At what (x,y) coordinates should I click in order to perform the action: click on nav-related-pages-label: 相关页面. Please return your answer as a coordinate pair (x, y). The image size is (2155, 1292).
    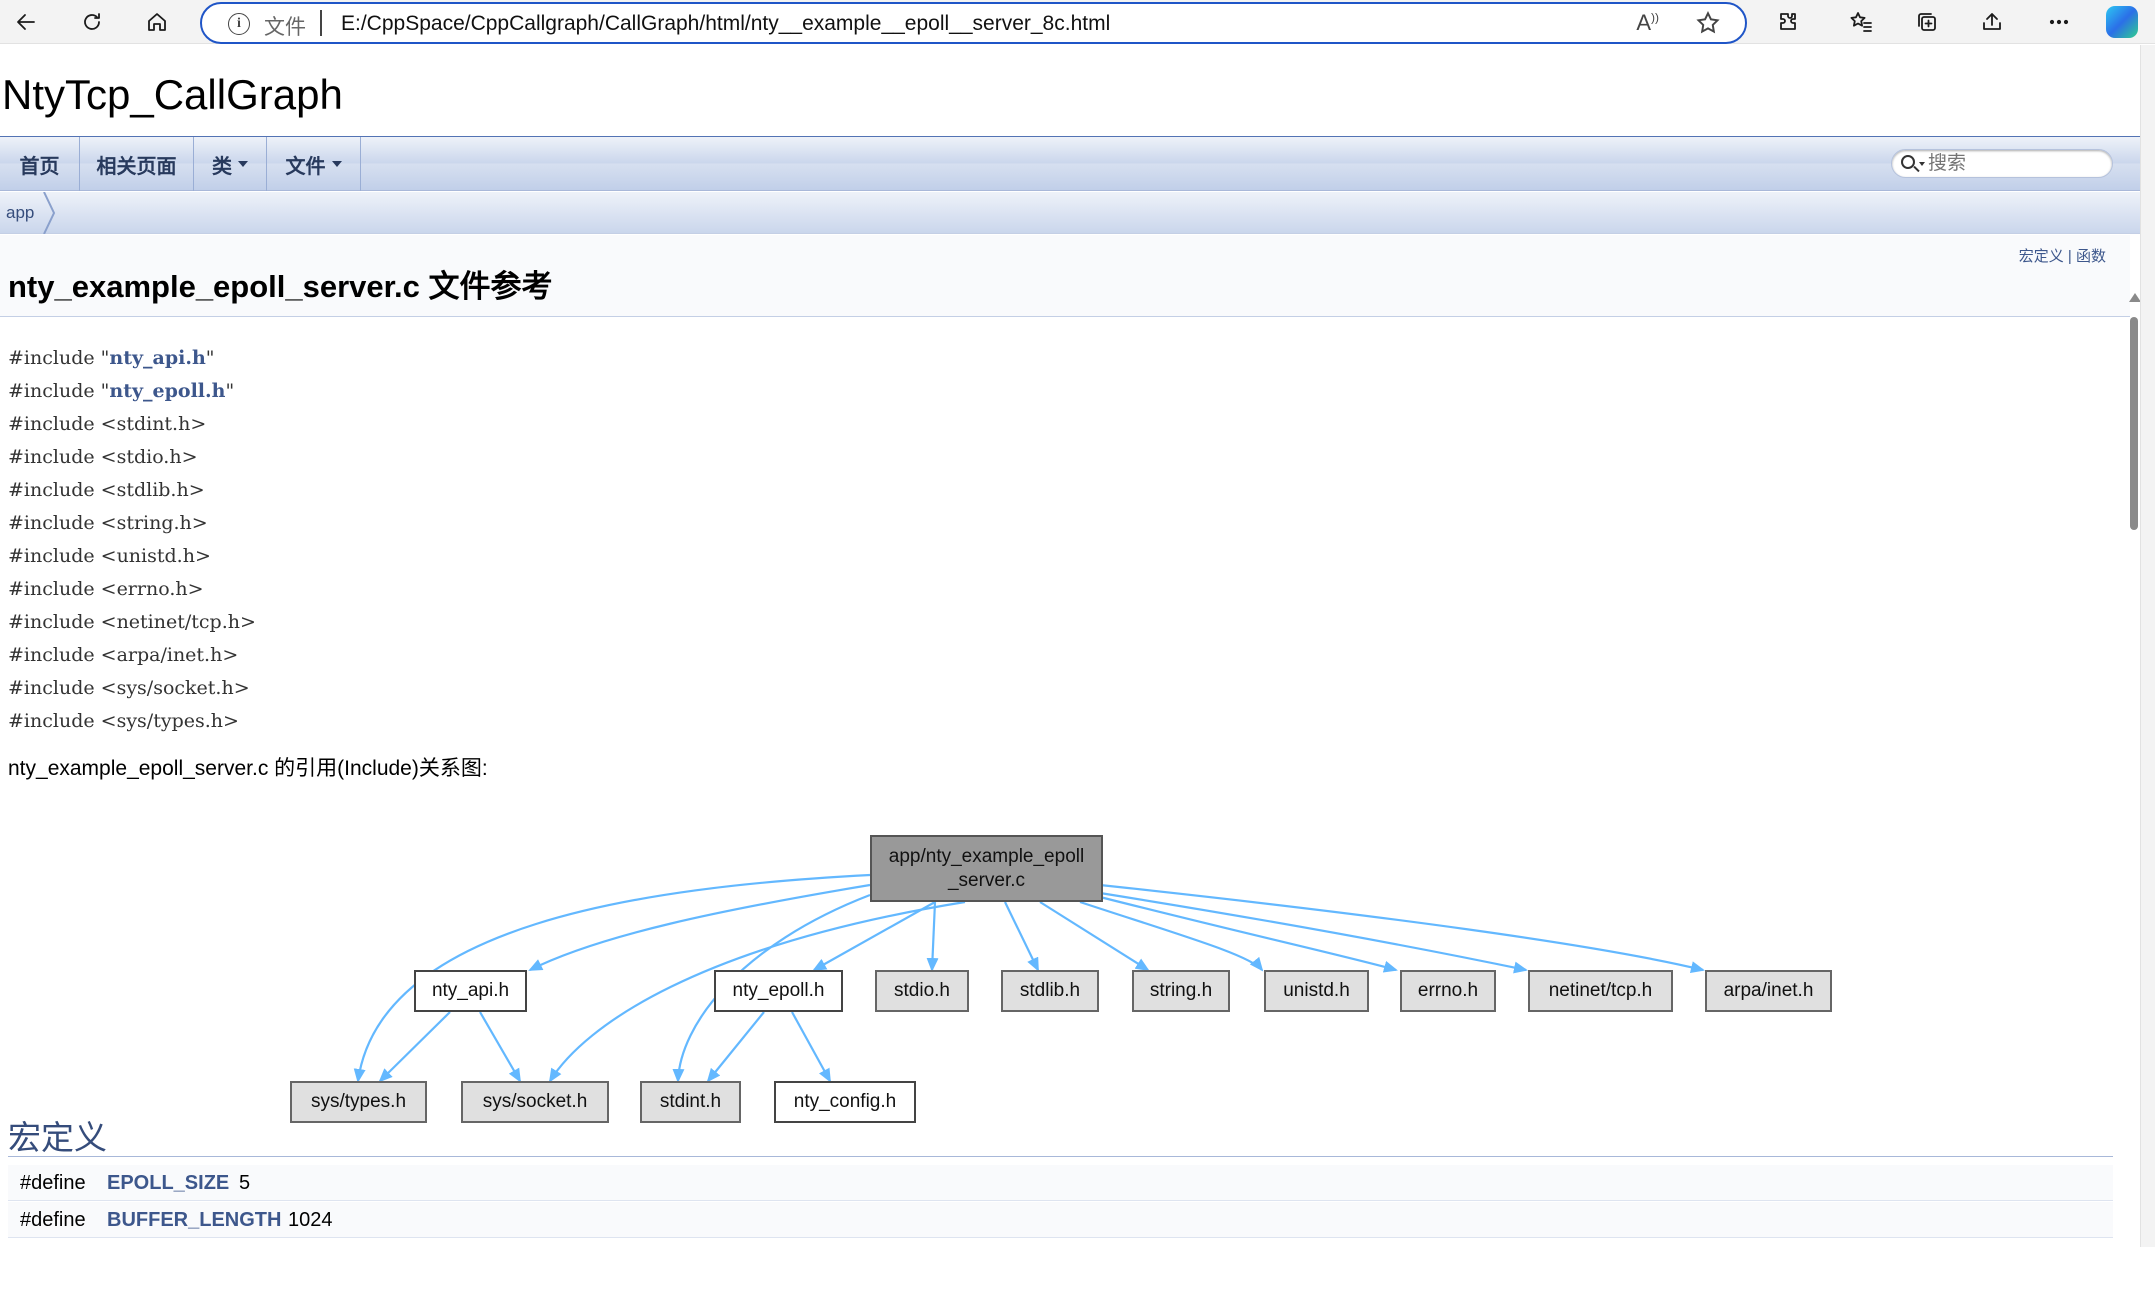
    Looking at the image, I should click on (136, 166).